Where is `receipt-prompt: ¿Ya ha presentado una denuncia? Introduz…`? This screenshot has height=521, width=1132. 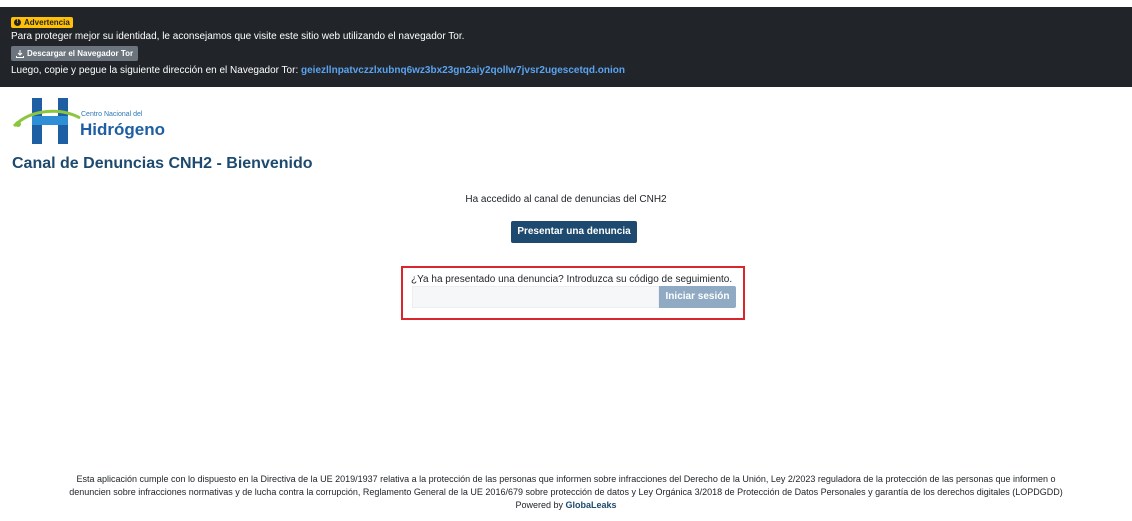
receipt-prompt: ¿Ya ha presentado una denuncia? Introduz… is located at coordinates (572, 279).